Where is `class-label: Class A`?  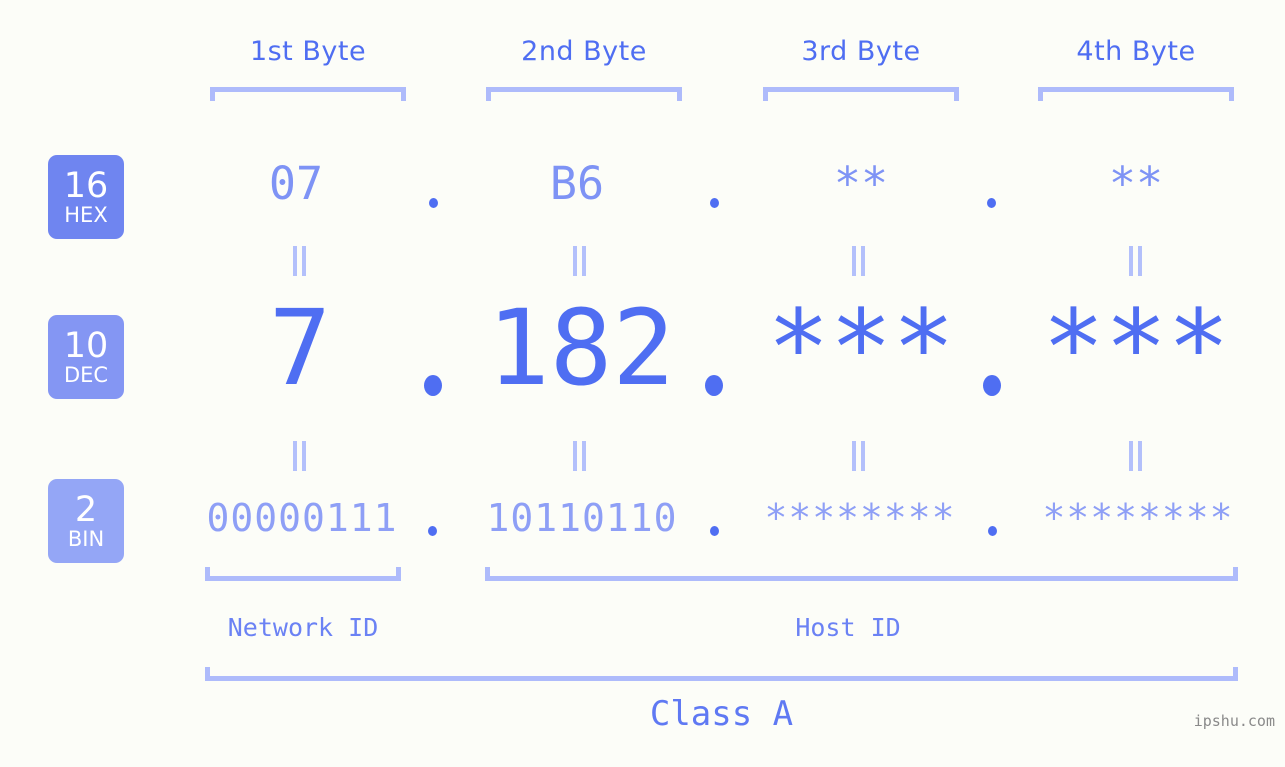
class-label: Class A is located at coordinates (721, 714).